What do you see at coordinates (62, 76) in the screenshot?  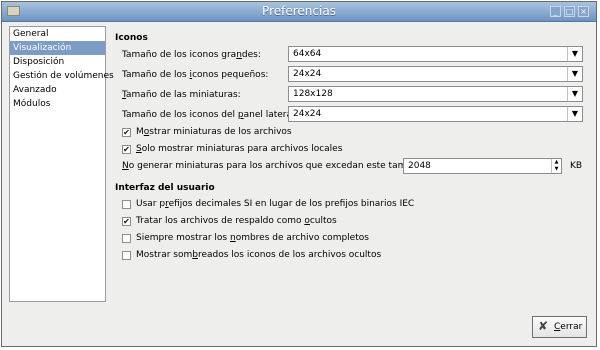 I see `sidebar-item-gestion-volumenes: Gestión de volúmenes` at bounding box center [62, 76].